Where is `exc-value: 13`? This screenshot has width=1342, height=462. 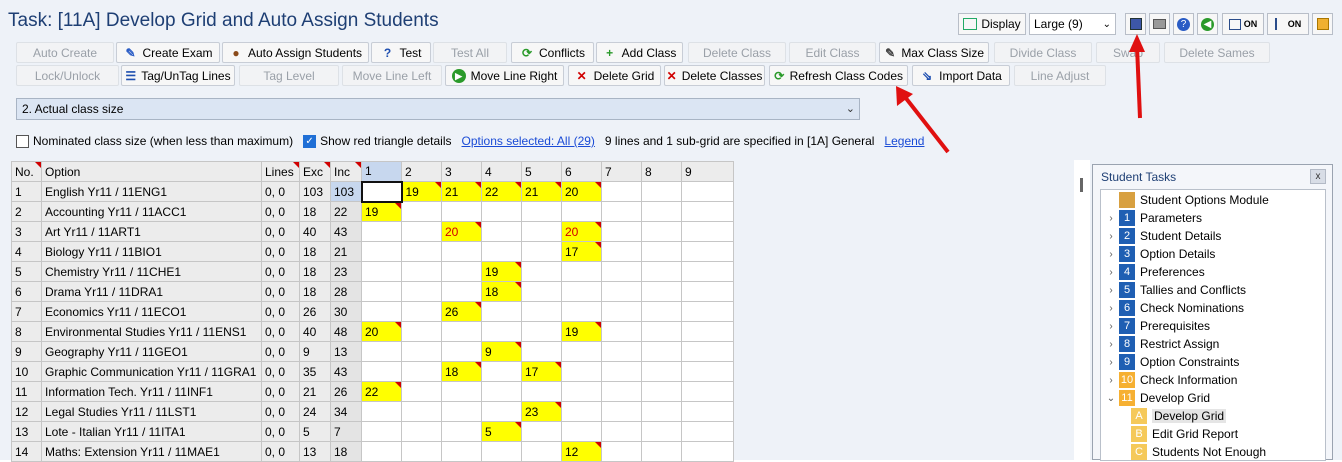
exc-value: 13 is located at coordinates (315, 451).